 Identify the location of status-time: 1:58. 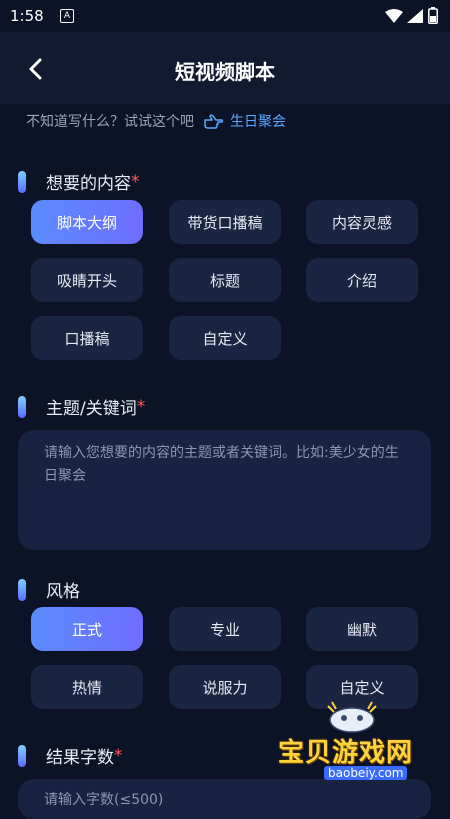
(27, 16).